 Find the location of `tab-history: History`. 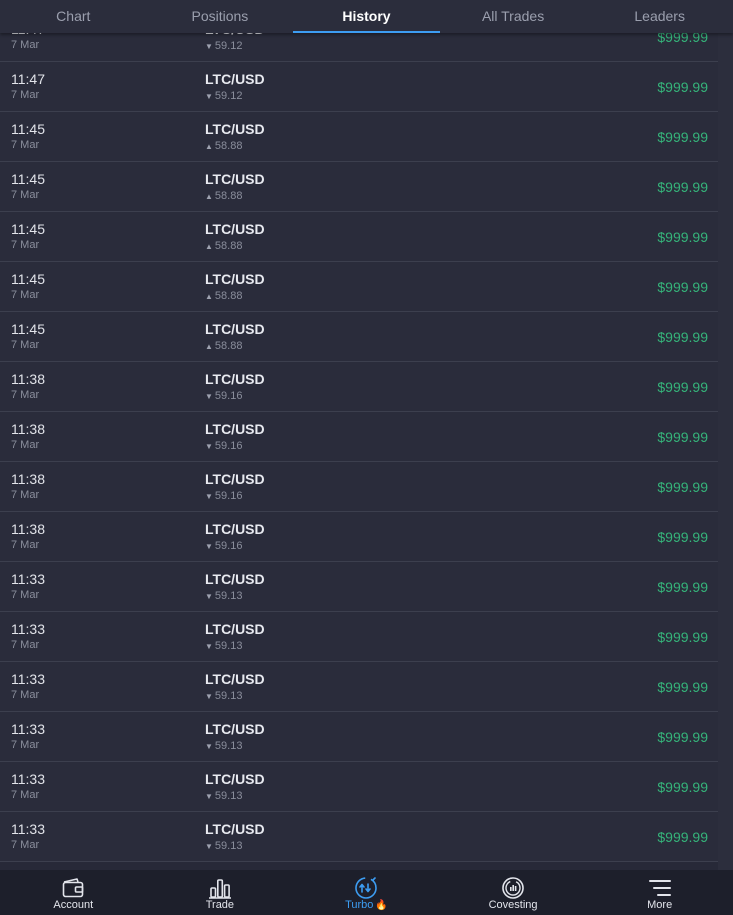

tab-history: History is located at coordinates (366, 16).